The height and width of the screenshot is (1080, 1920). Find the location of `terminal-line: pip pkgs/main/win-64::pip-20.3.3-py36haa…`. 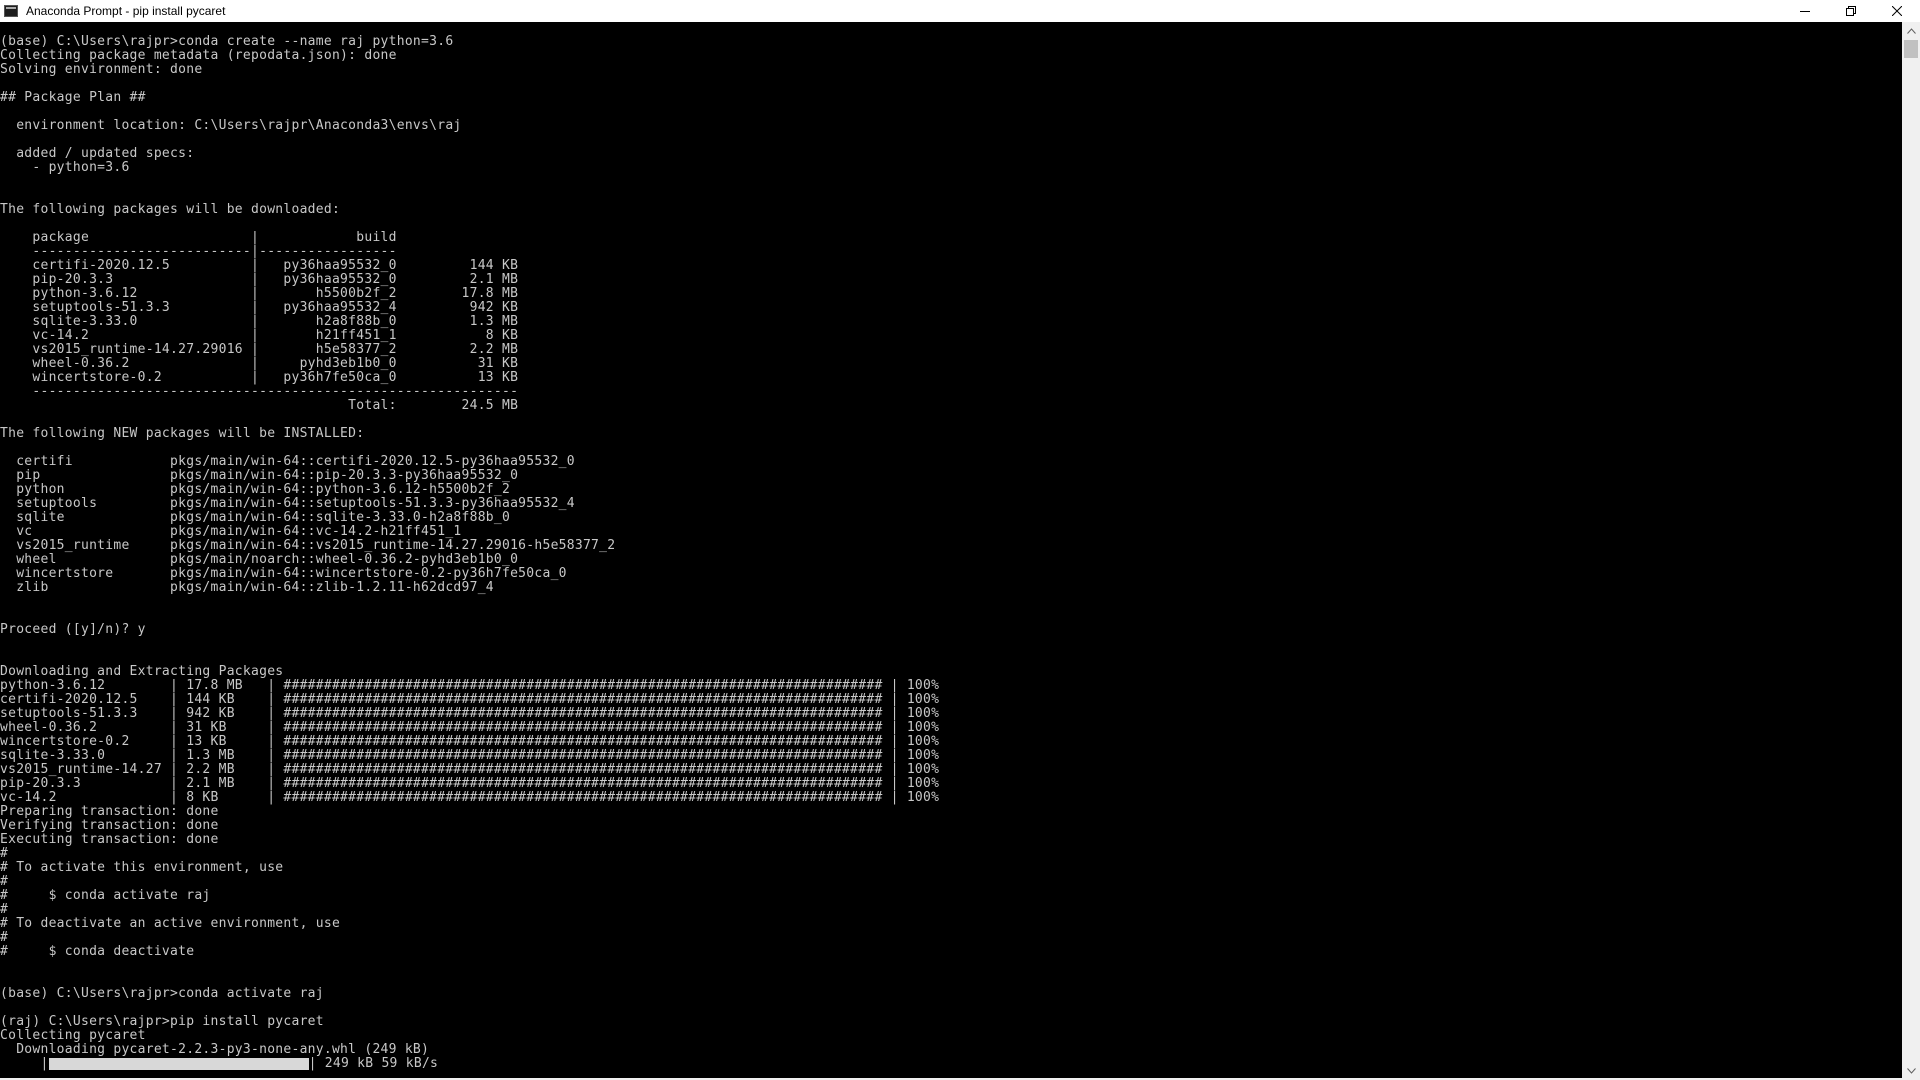

terminal-line: pip pkgs/main/win-64::pip-20.3.3-py36haa… is located at coordinates (259, 475).